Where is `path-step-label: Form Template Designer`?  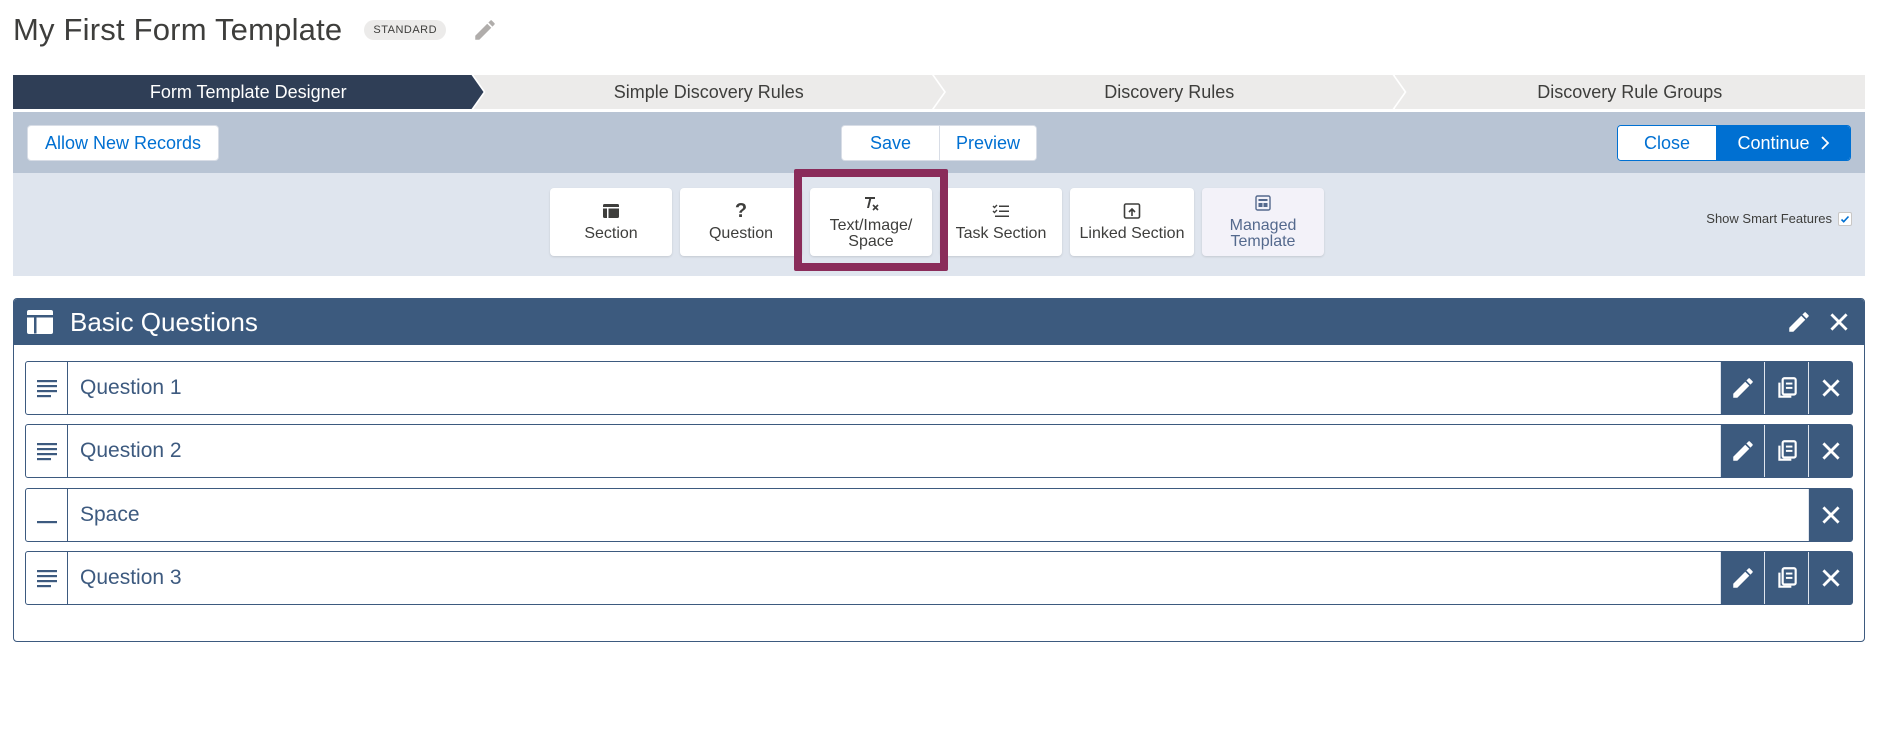 path-step-label: Form Template Designer is located at coordinates (248, 91).